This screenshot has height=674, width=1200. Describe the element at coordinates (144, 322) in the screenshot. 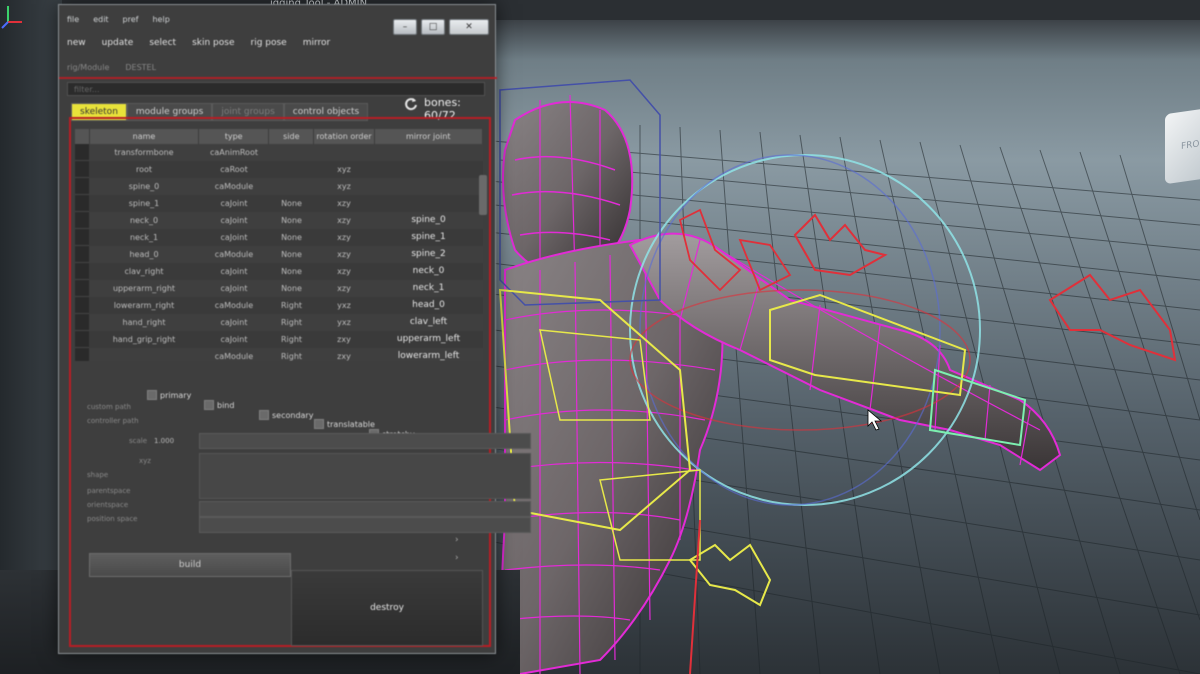

I see `table-cell: hand_right` at that location.